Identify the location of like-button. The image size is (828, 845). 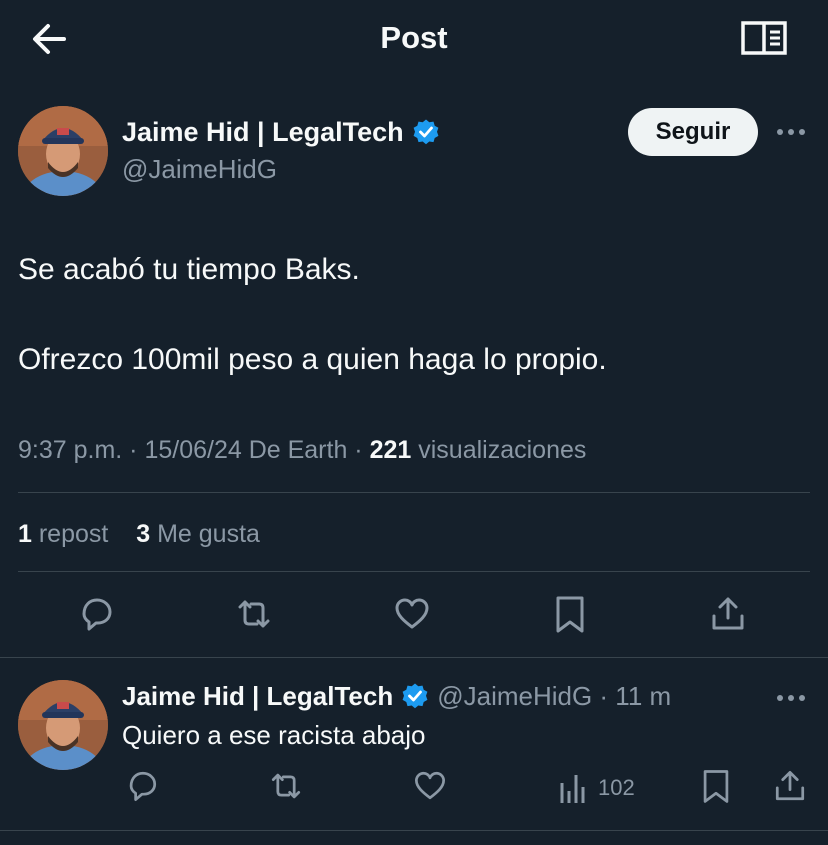
(412, 614).